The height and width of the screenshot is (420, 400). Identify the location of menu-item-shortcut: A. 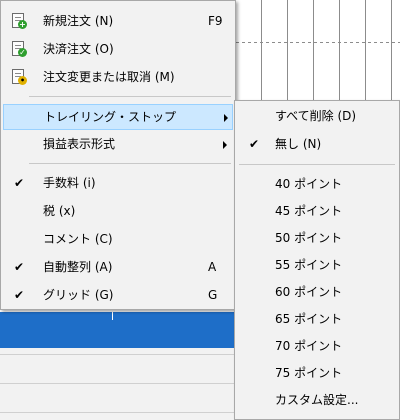
(212, 267).